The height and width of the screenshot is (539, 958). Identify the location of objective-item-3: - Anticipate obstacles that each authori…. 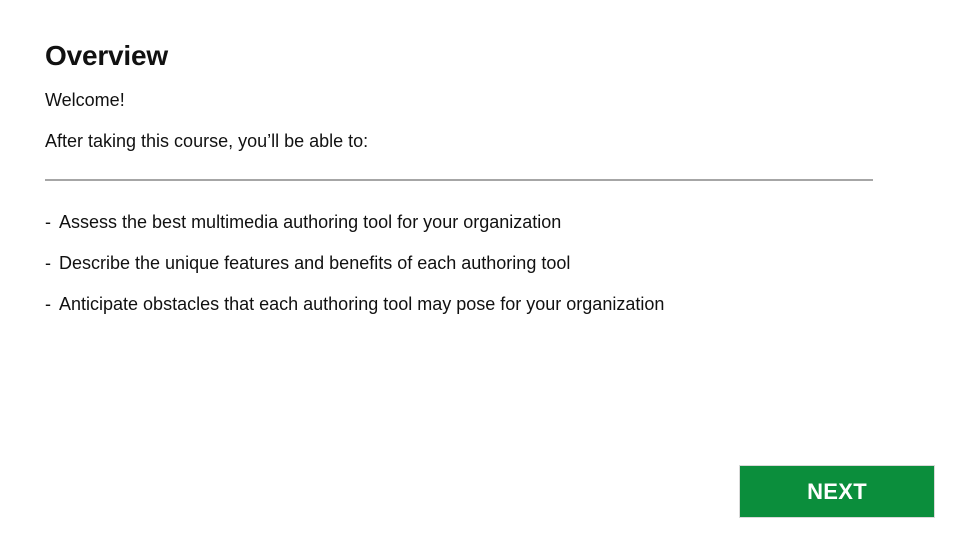
(354, 304).